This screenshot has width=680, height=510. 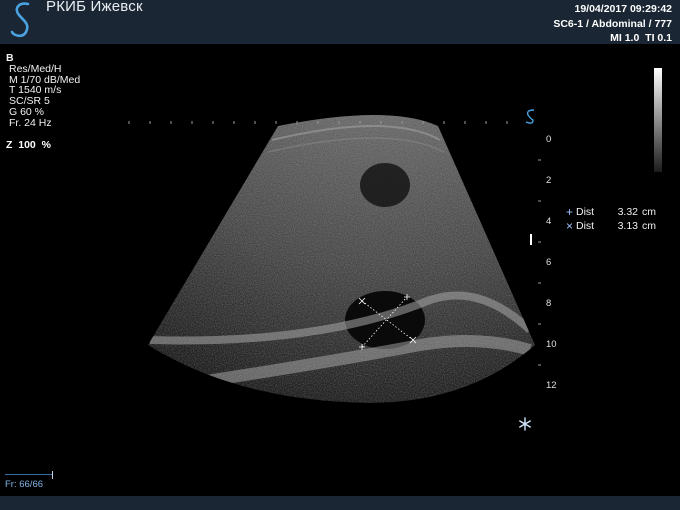 I want to click on s-orientation-icon, so click(x=530, y=116).